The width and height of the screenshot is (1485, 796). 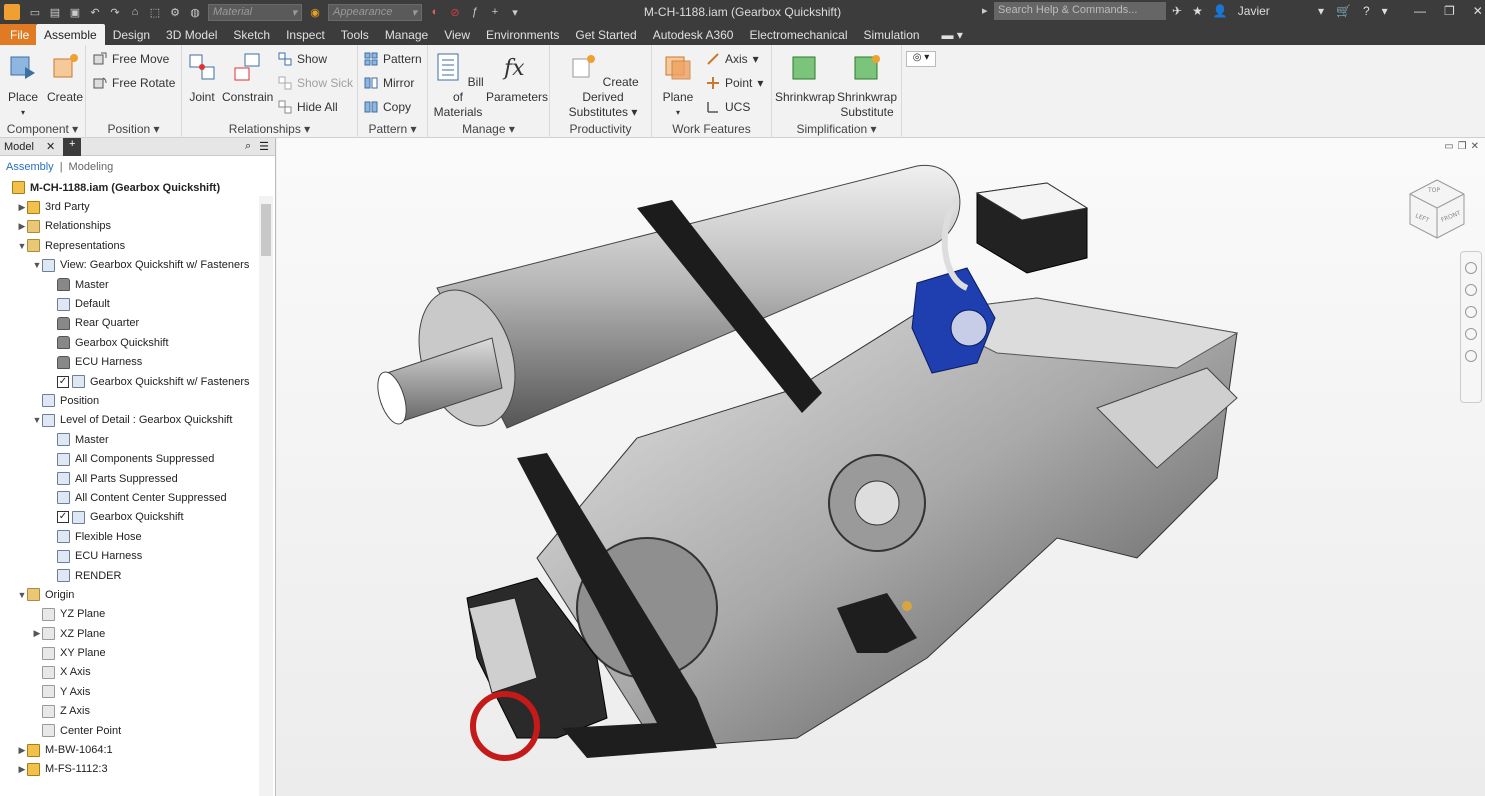 What do you see at coordinates (1220, 11) in the screenshot?
I see `user-icon: 👤` at bounding box center [1220, 11].